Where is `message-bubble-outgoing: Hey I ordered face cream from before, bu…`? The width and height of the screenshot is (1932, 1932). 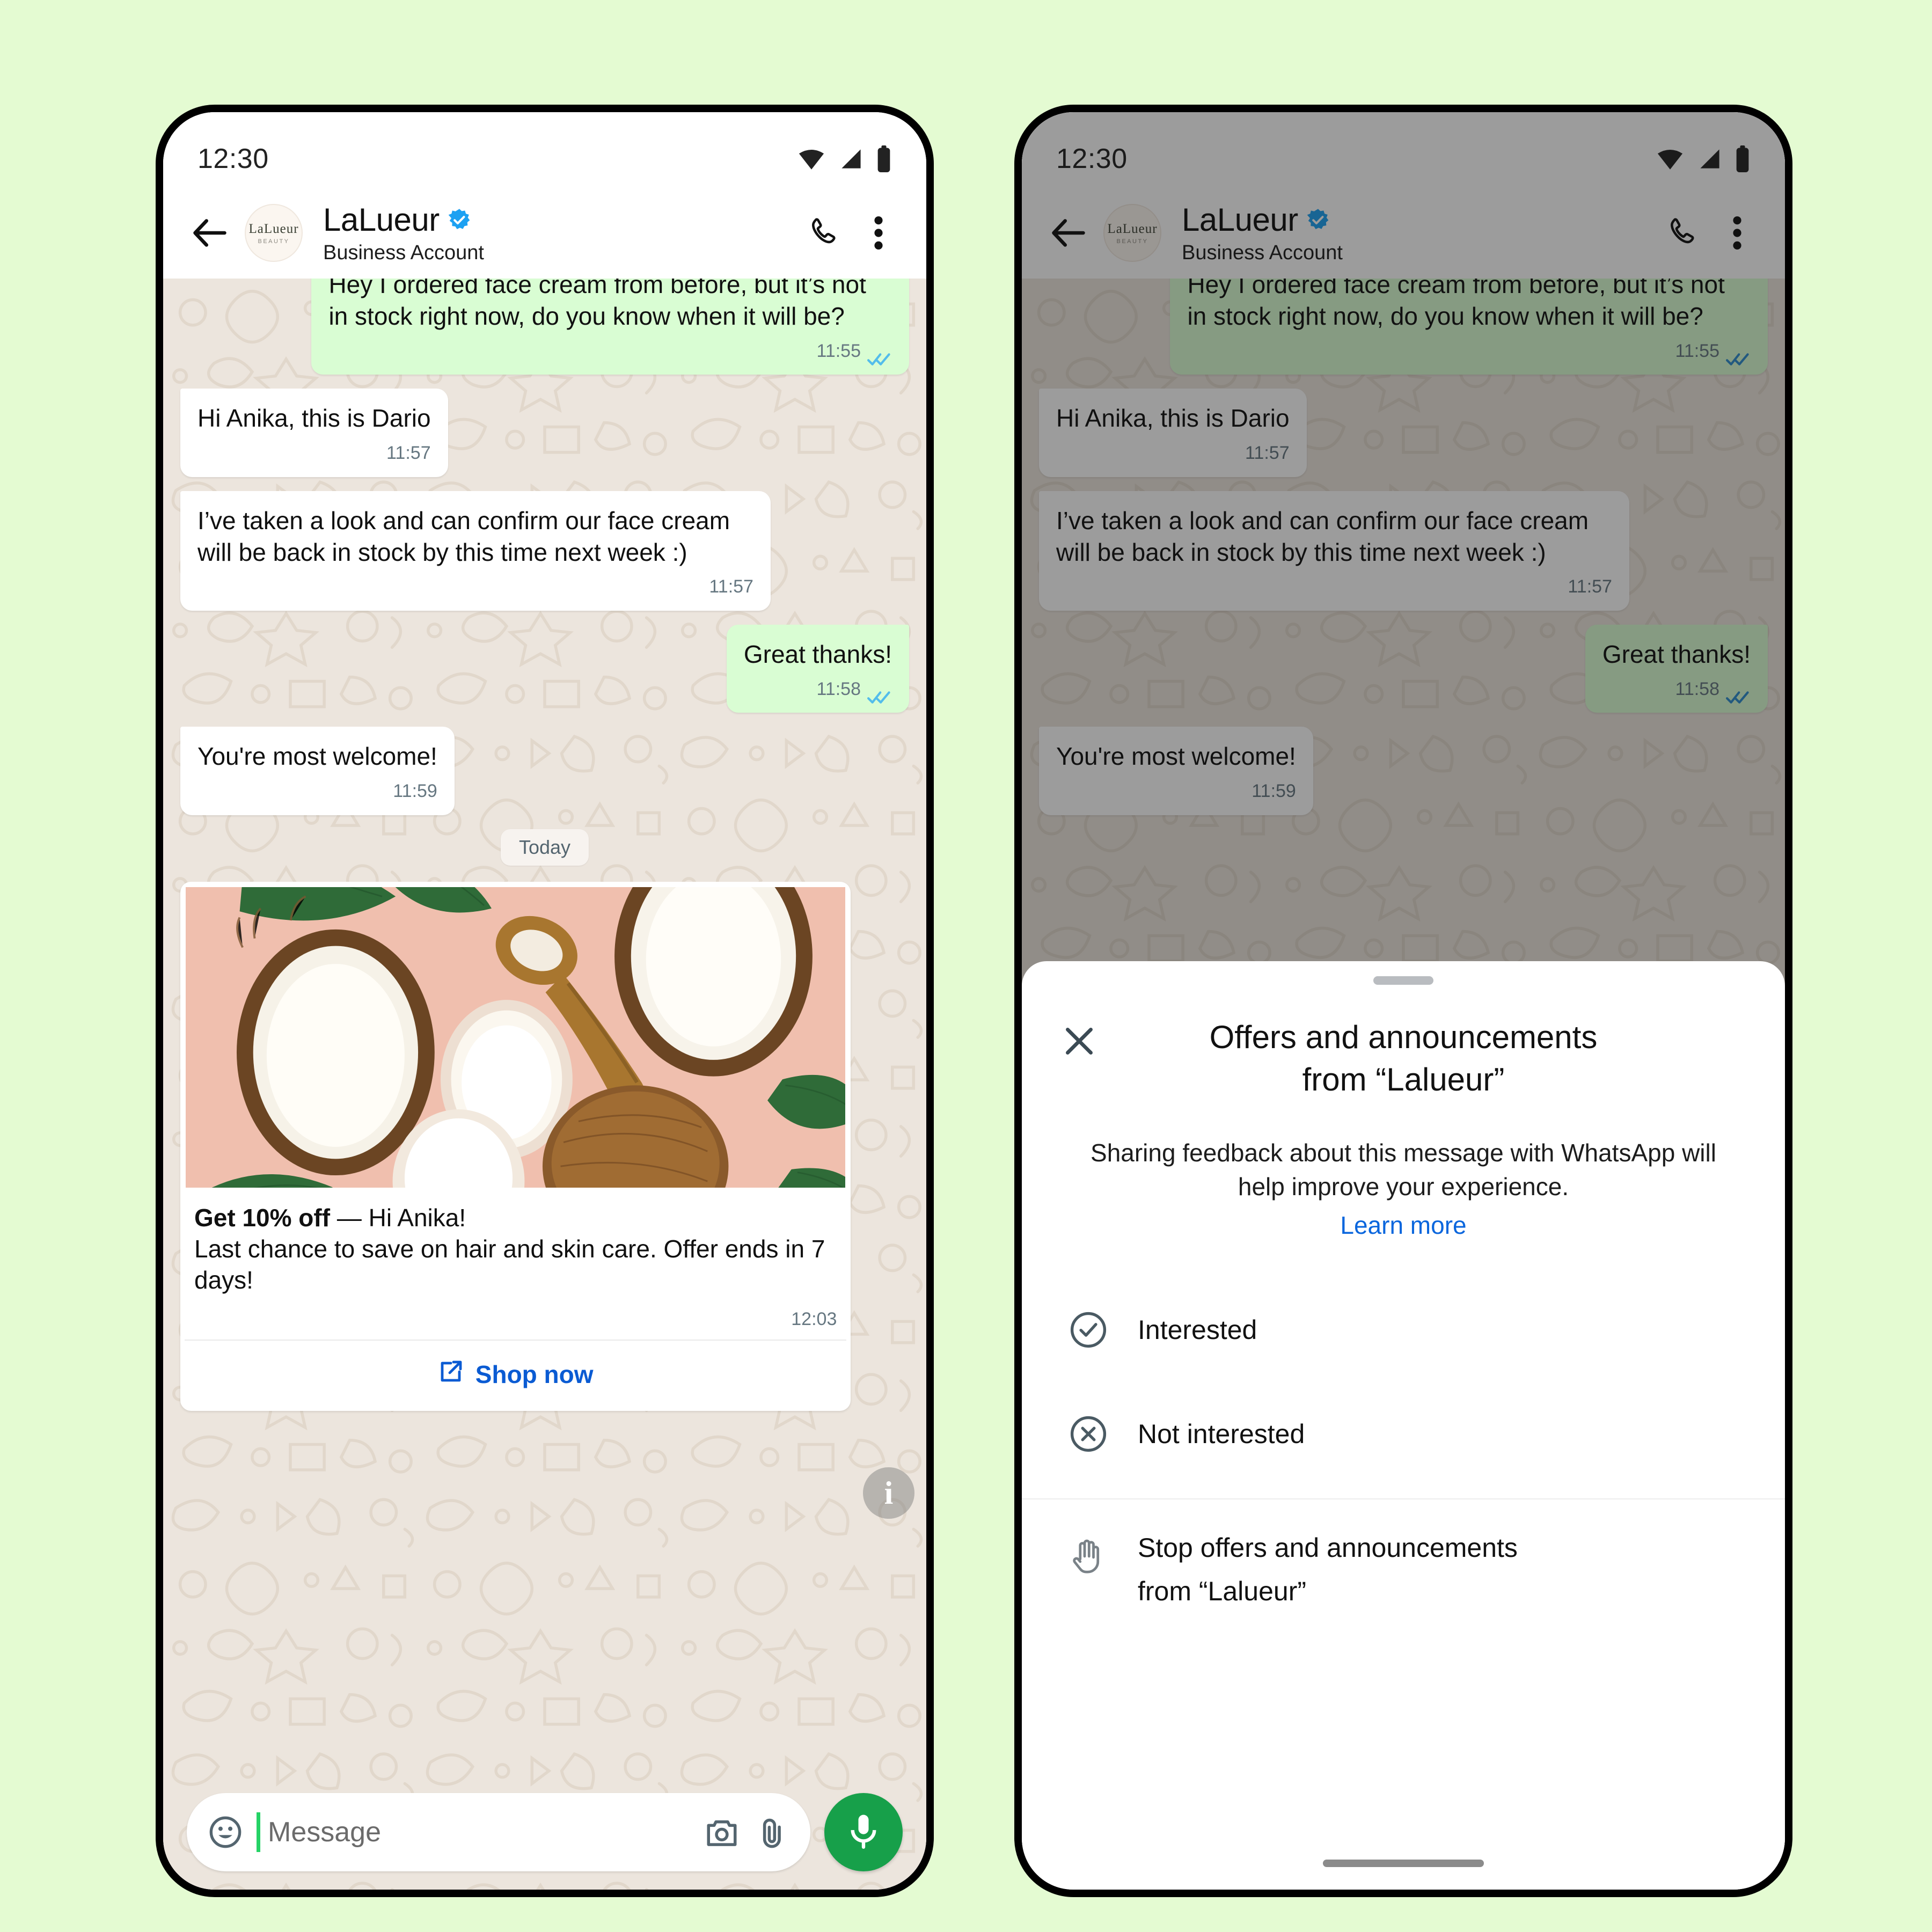
message-bubble-outgoing: Hey I ordered face cream from before, bu… is located at coordinates (610, 327).